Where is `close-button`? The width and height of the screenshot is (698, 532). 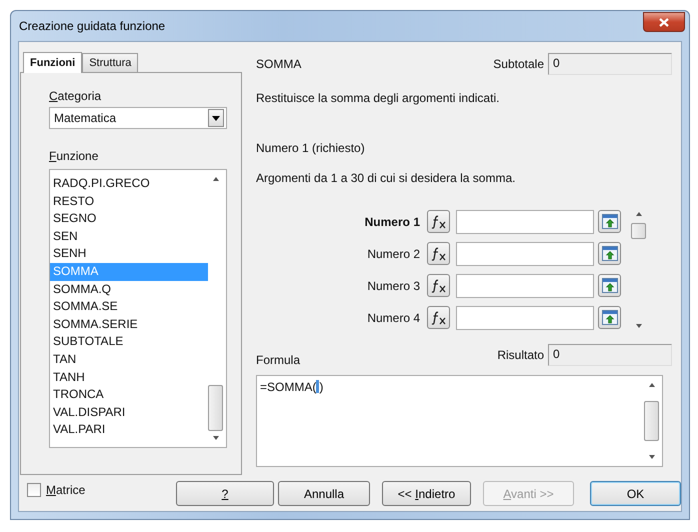
close-button is located at coordinates (664, 22).